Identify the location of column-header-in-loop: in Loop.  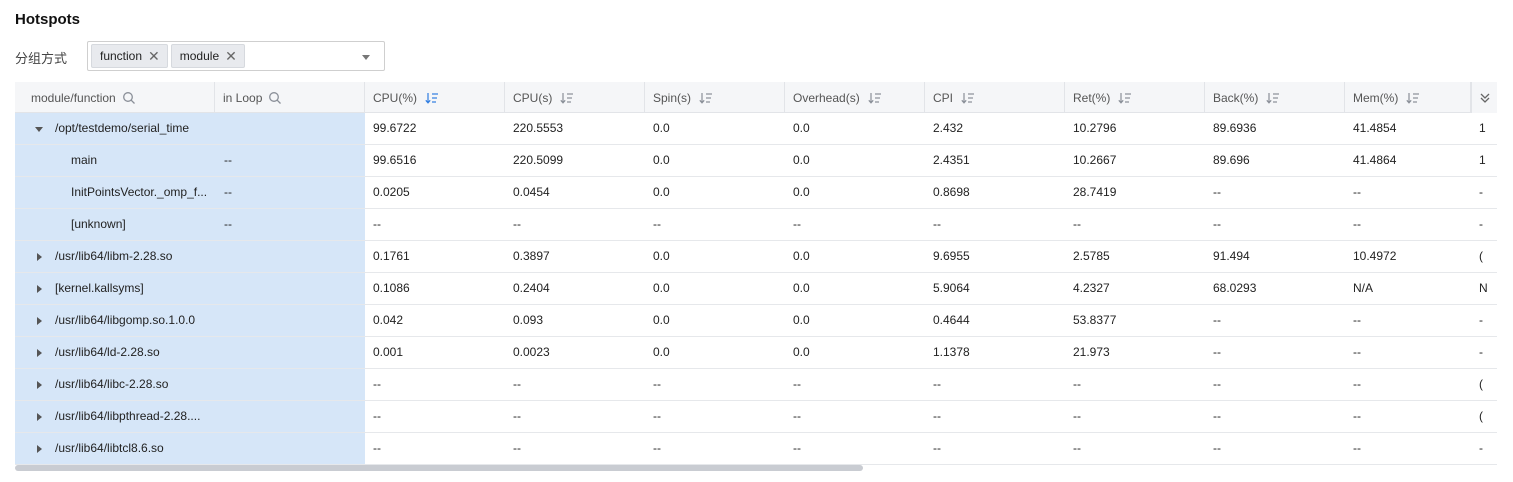
(290, 97).